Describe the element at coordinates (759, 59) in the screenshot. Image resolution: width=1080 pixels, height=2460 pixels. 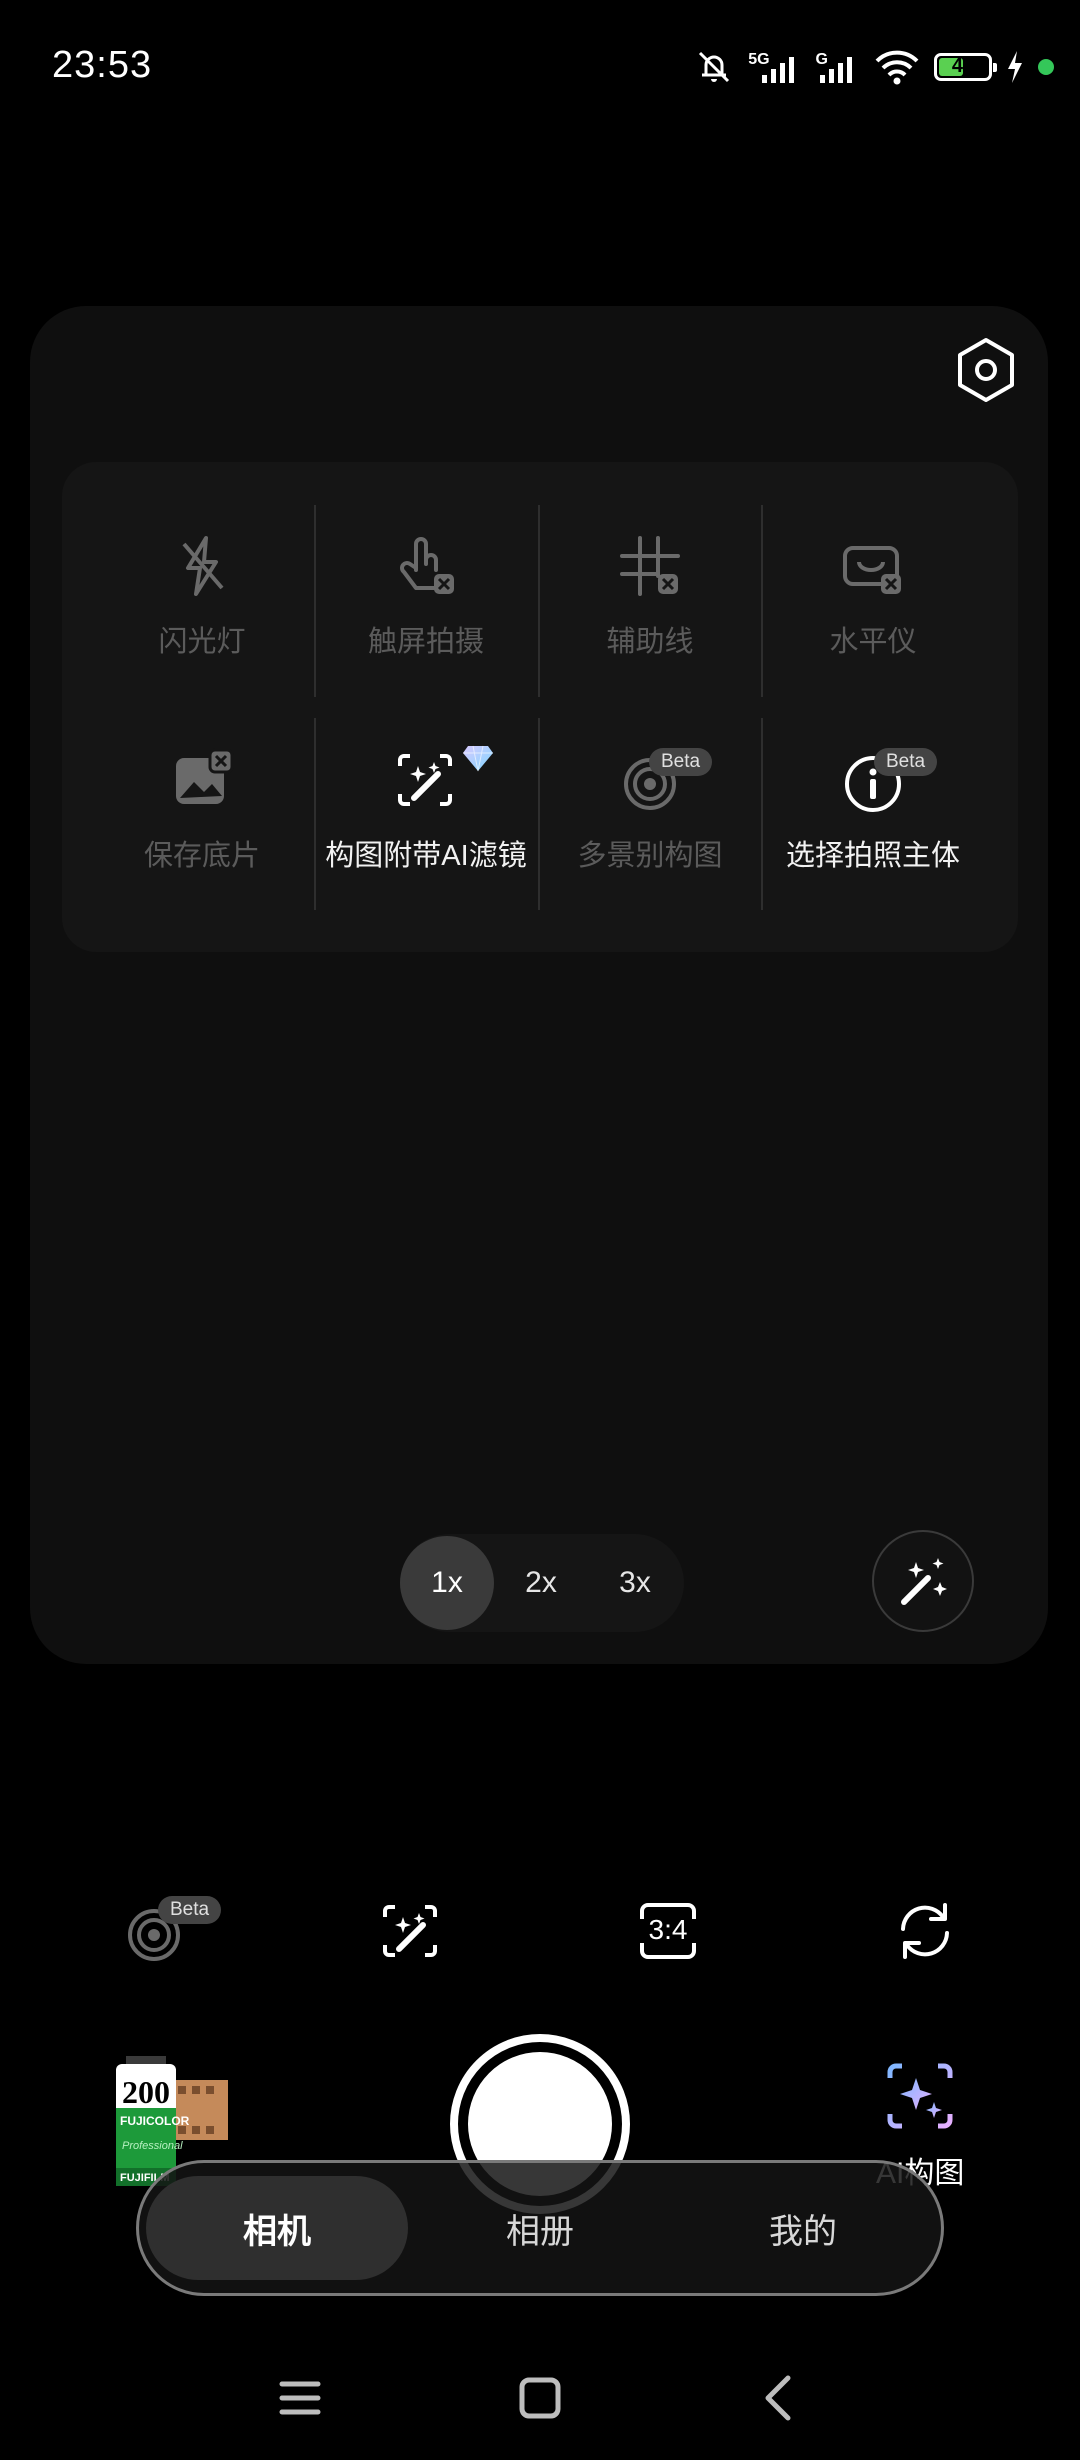
I see `signal-5g-label: 5G` at that location.